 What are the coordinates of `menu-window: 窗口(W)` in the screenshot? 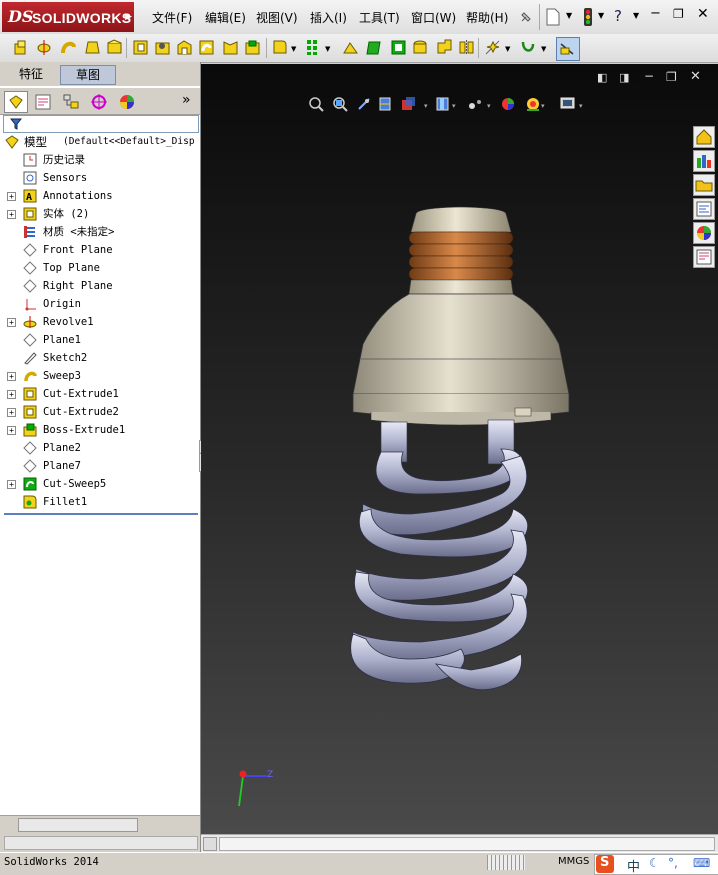 It's located at (433, 17).